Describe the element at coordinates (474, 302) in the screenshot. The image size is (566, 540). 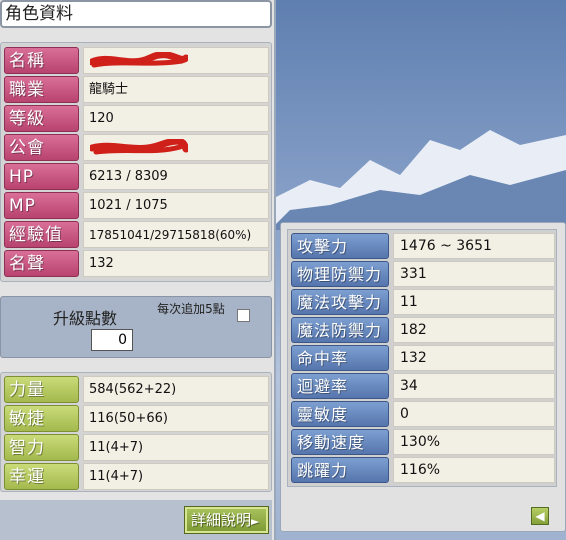
I see `magic-atk-value: 11` at that location.